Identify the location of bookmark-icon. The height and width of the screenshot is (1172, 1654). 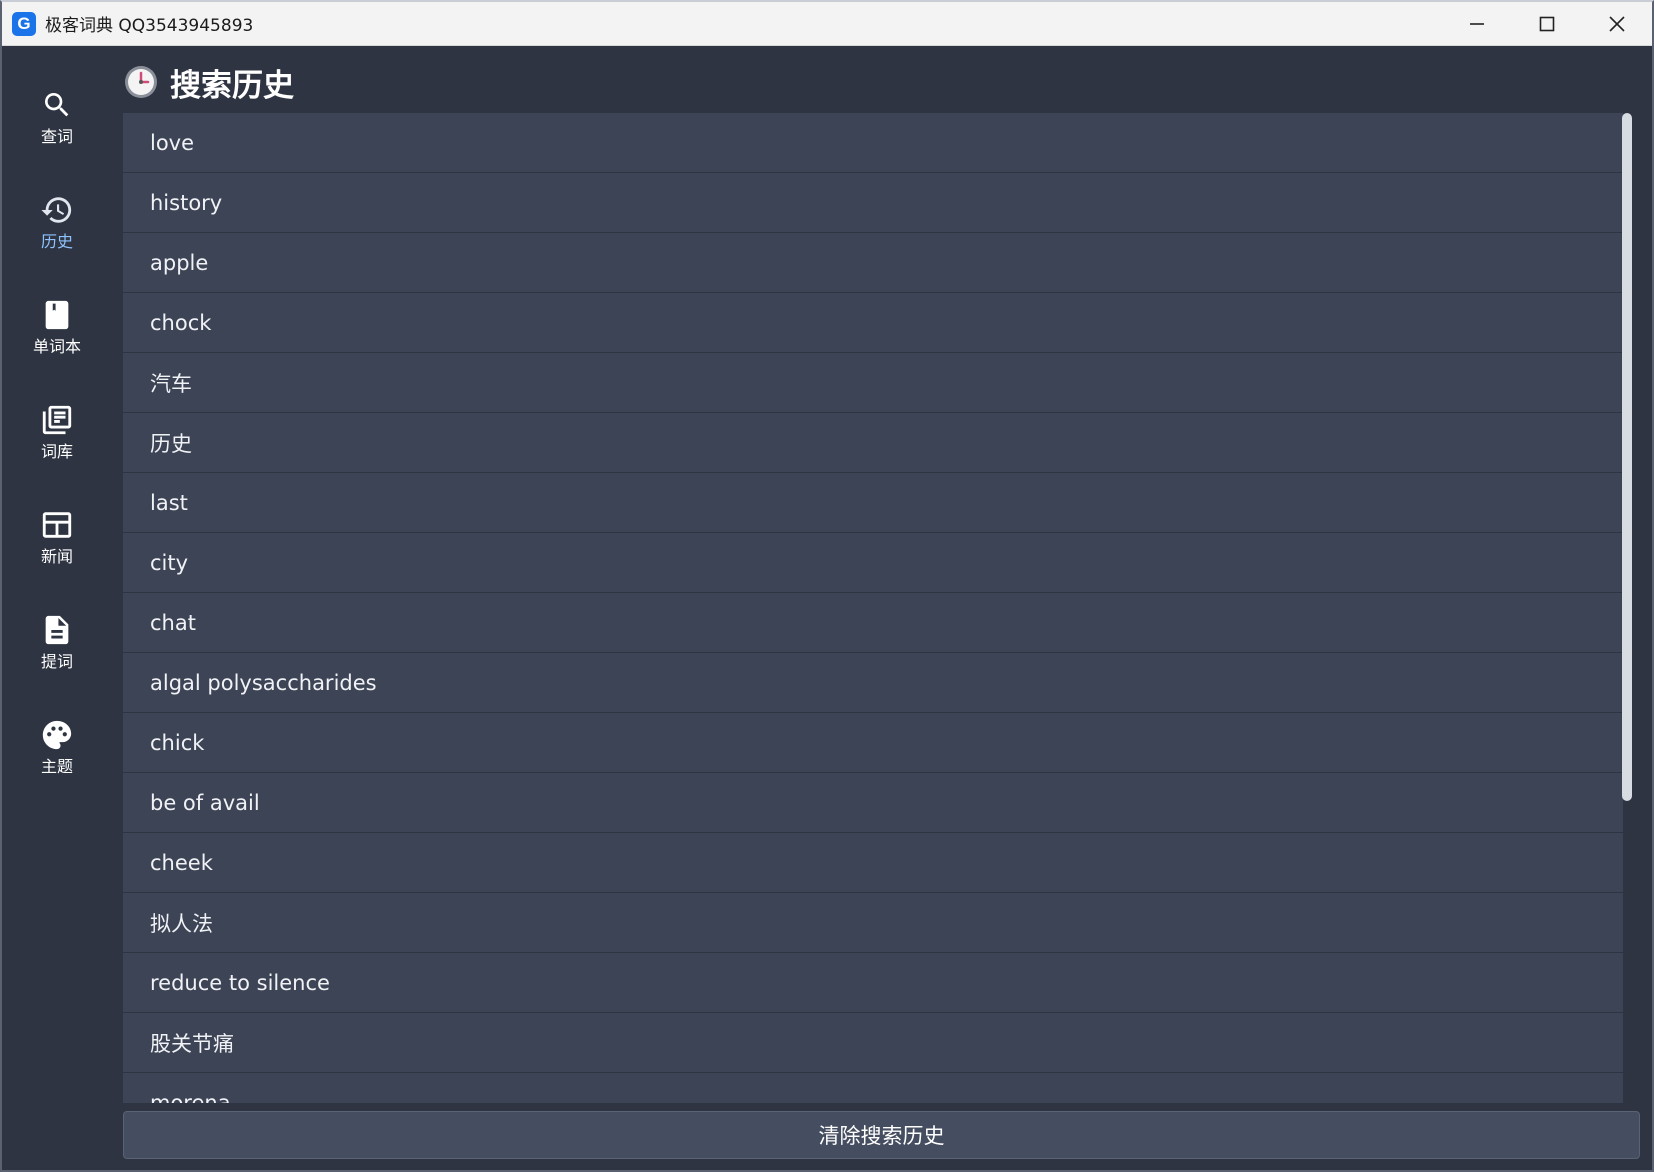
(57, 315).